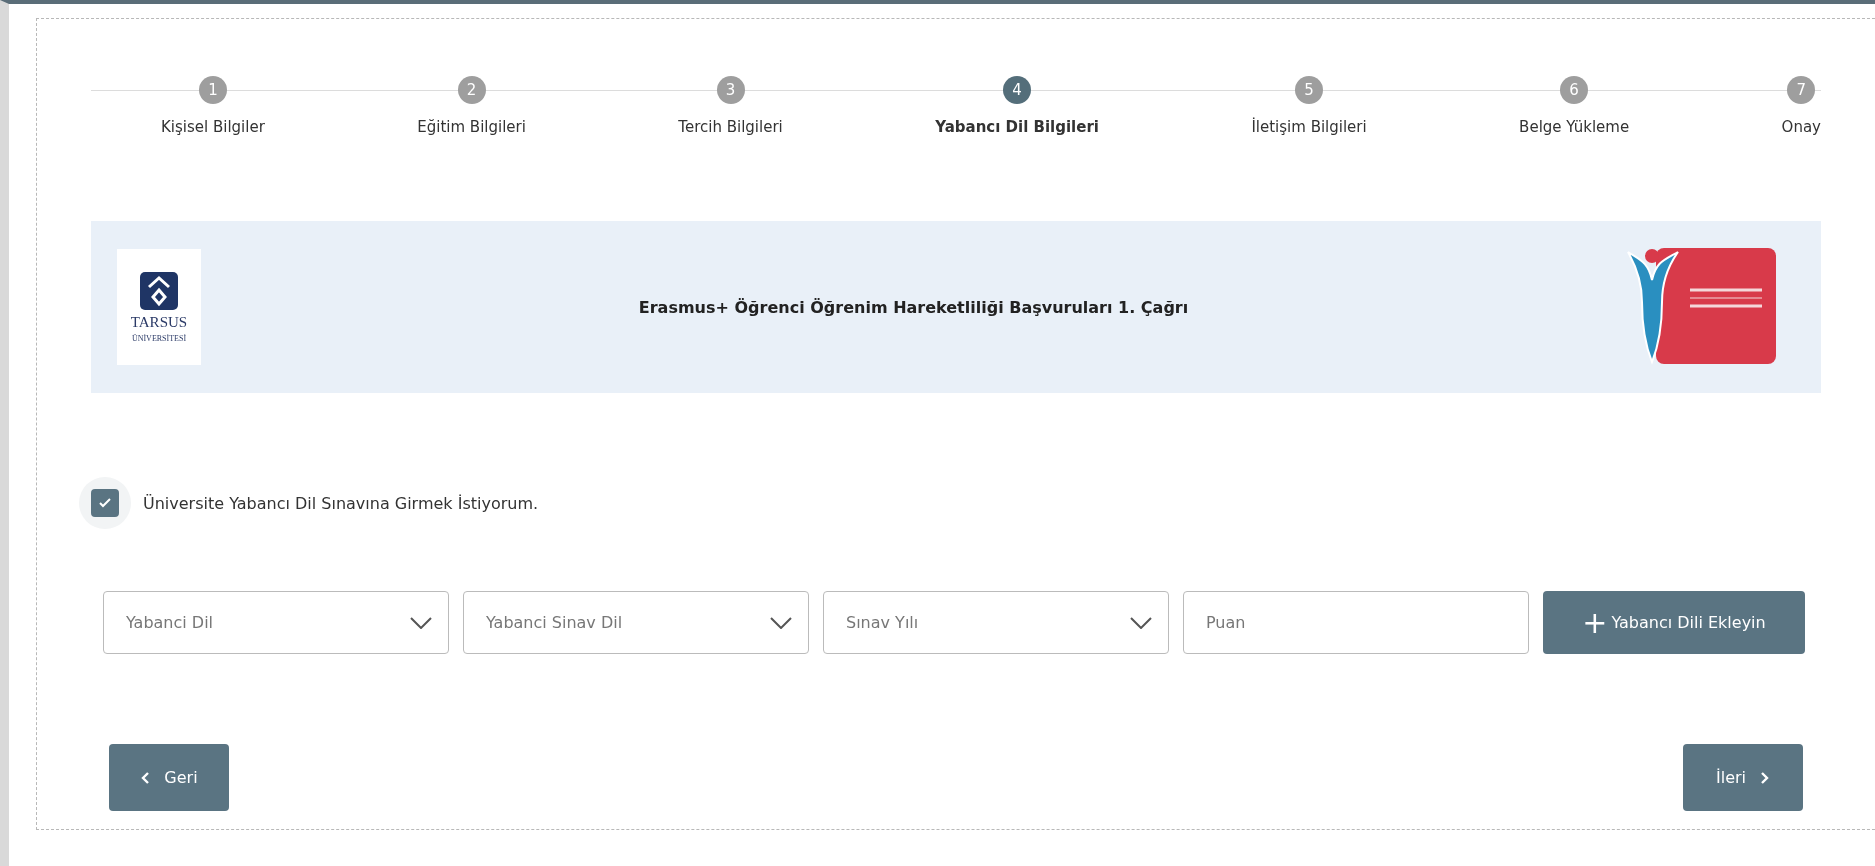 The width and height of the screenshot is (1875, 866). What do you see at coordinates (159, 291) in the screenshot?
I see `emblem-icon` at bounding box center [159, 291].